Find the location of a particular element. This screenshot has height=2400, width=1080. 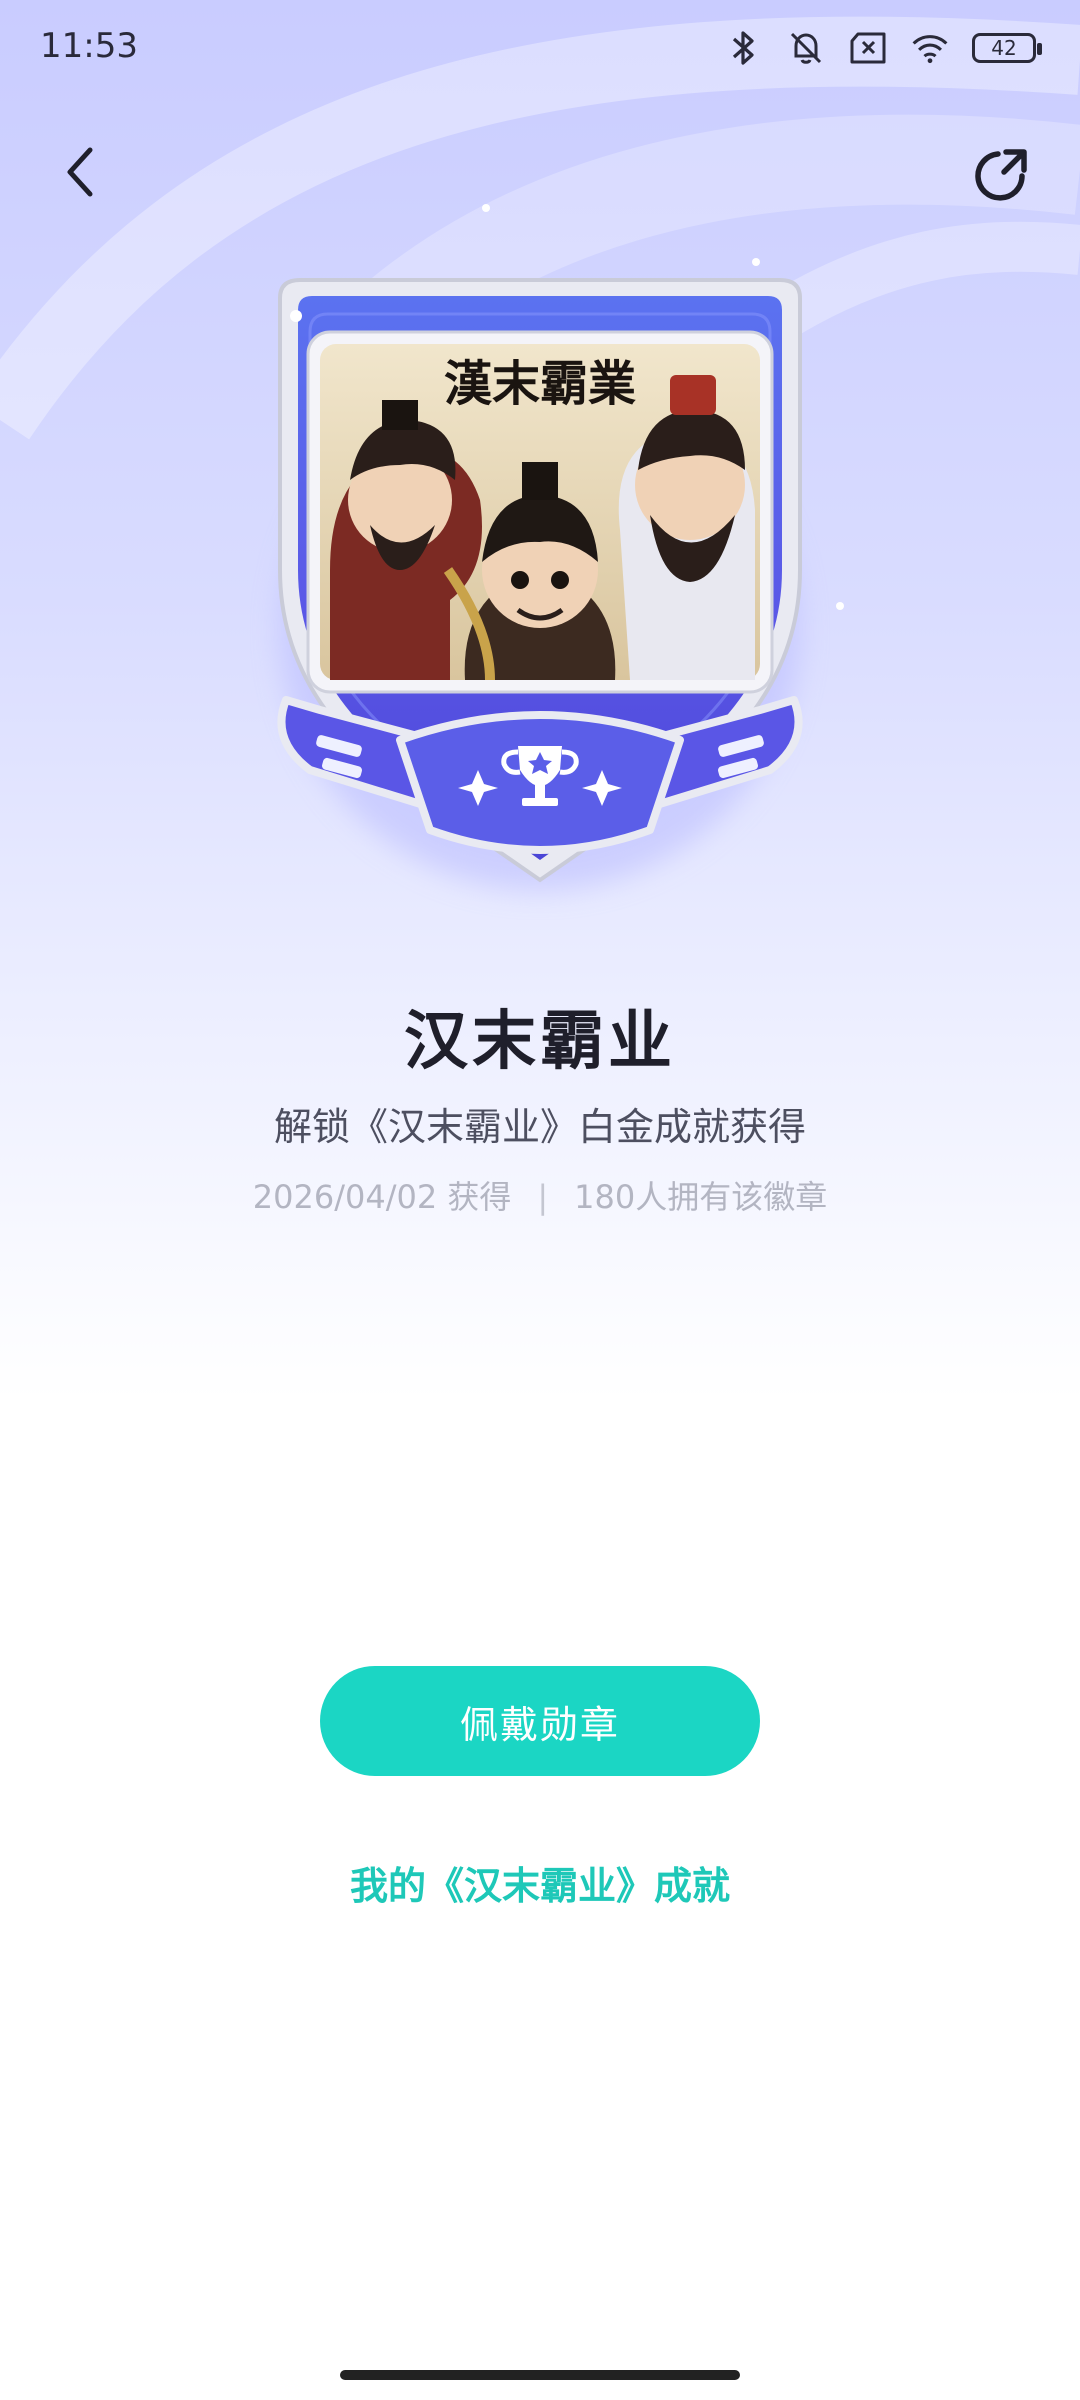

game-logo-text: 漢末霸業 is located at coordinates (540, 384).